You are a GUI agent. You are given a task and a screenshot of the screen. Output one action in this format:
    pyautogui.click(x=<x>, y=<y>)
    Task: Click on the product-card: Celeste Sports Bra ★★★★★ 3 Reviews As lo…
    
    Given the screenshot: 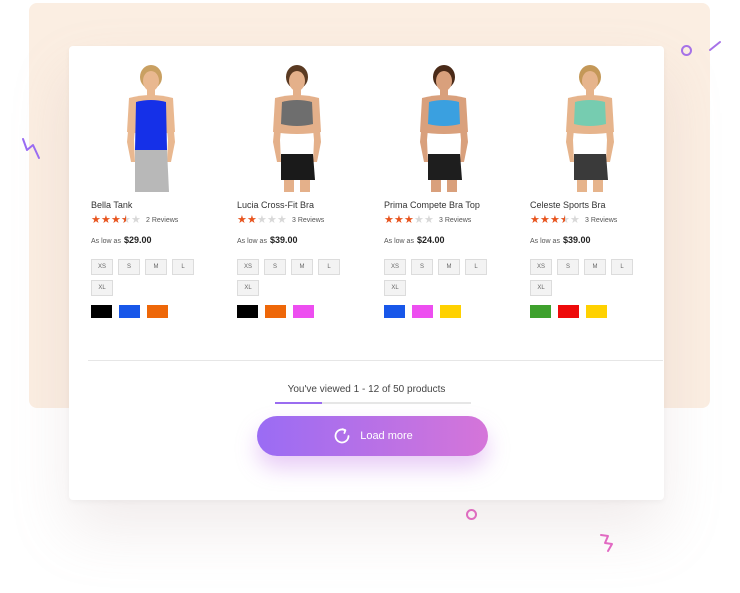 What is the action you would take?
    pyautogui.click(x=590, y=190)
    